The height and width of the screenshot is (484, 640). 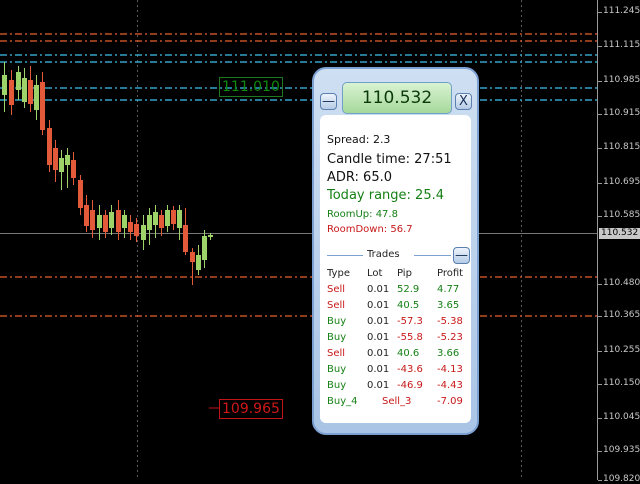 I want to click on trade-cell-pip: 40.6, so click(x=408, y=353).